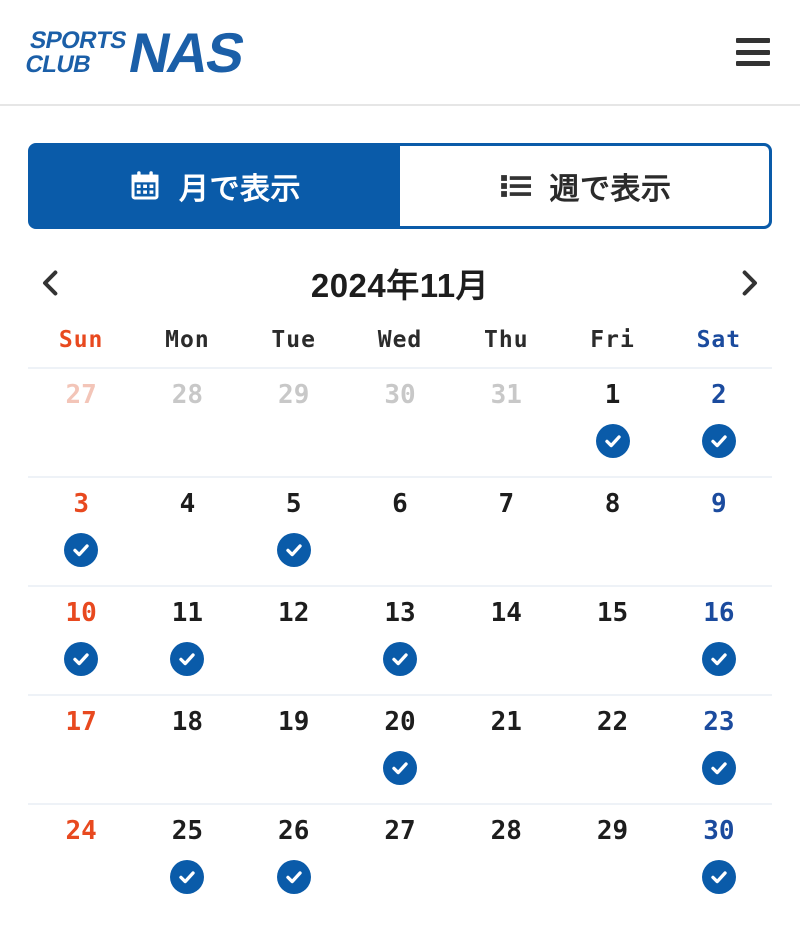 Image resolution: width=800 pixels, height=941 pixels. Describe the element at coordinates (506, 531) in the screenshot. I see `calendar-day-cell: 7` at that location.